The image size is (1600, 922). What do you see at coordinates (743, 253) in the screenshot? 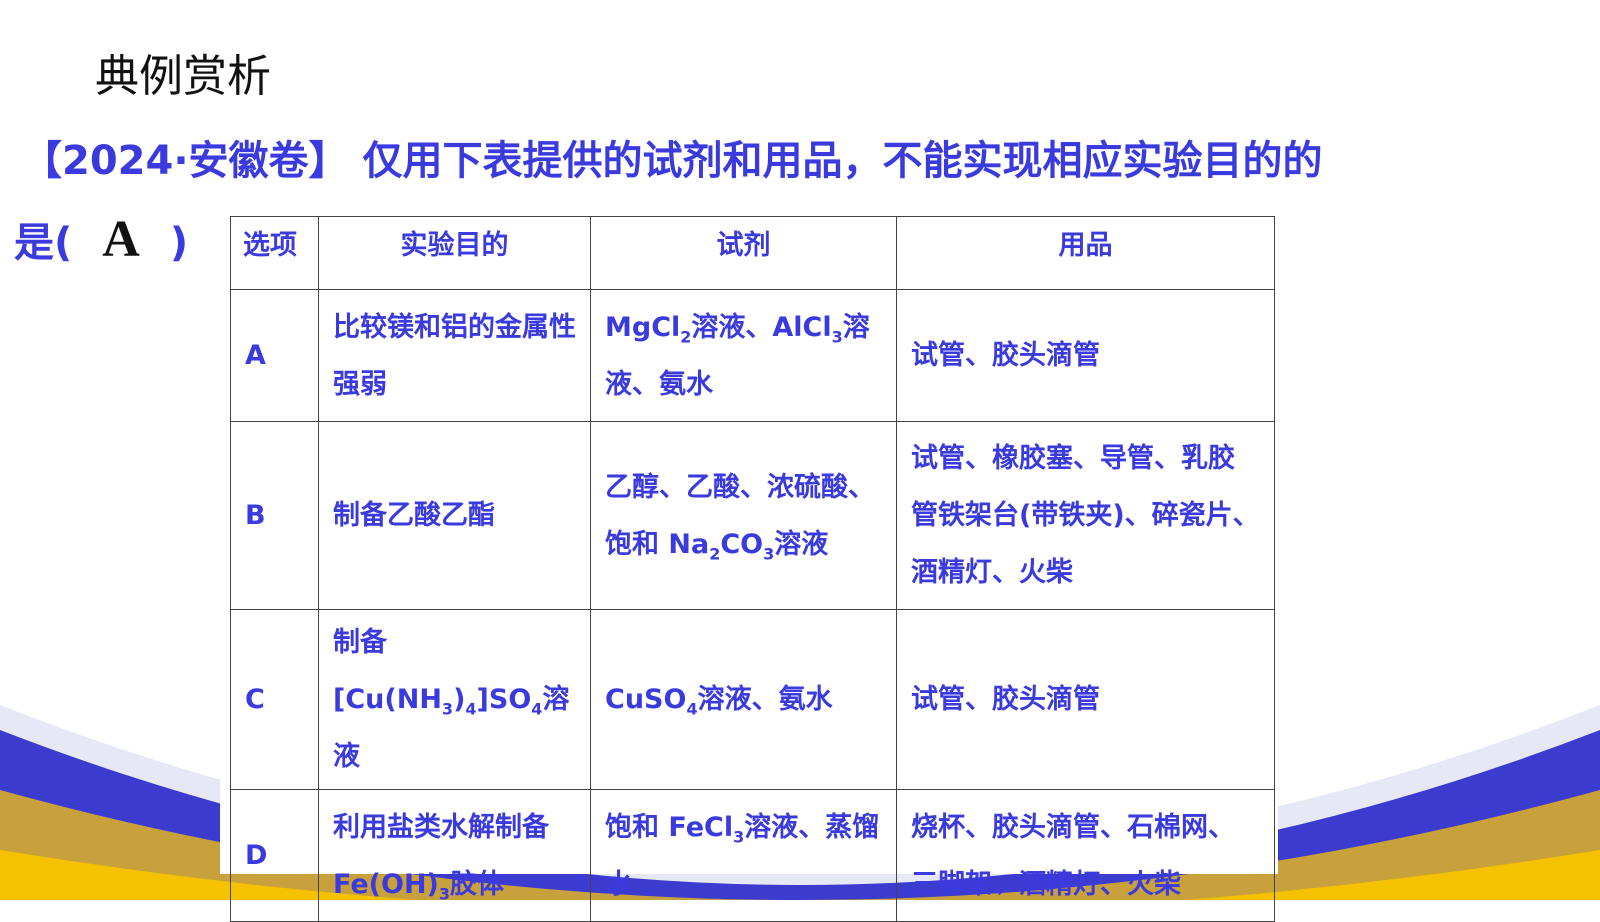
I see `header-reagents: 试剂` at bounding box center [743, 253].